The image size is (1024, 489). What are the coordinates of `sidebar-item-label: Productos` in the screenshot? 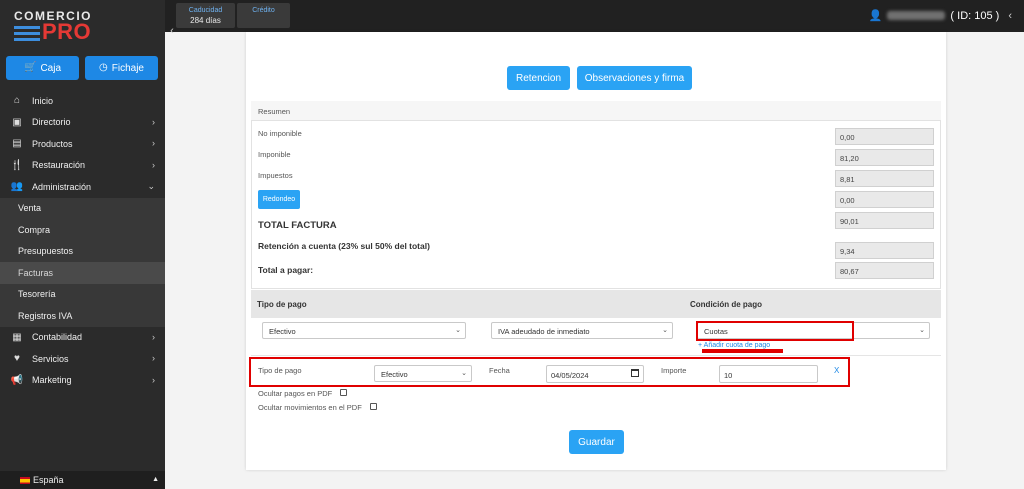 It's located at (52, 143).